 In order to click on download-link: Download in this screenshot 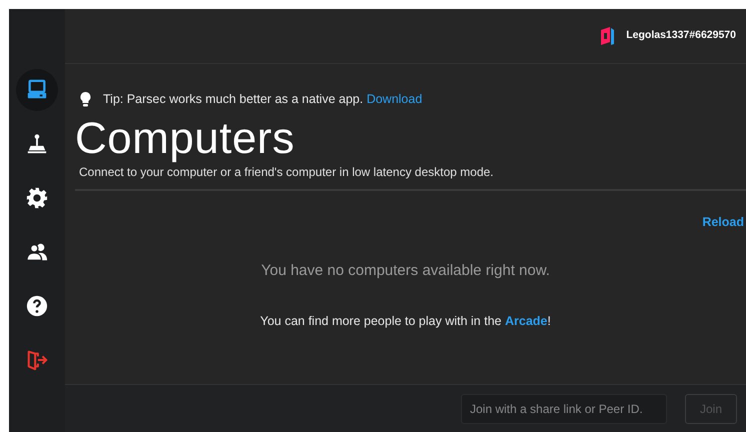, I will do `click(394, 99)`.